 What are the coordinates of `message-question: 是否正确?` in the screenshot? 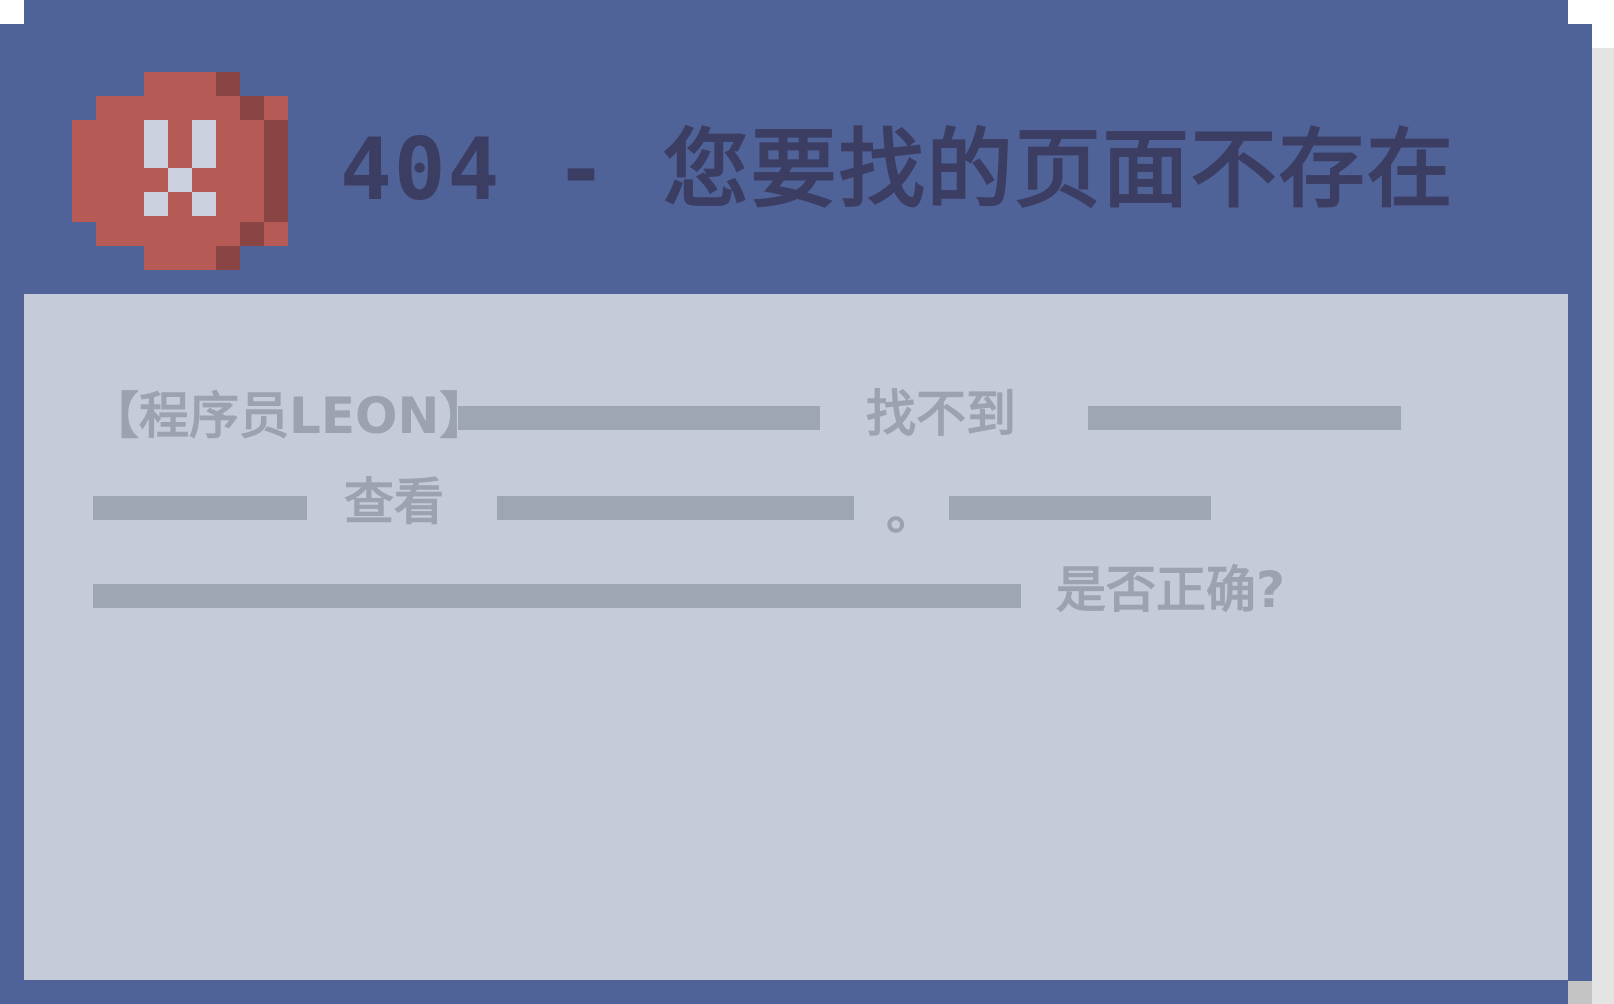 It's located at (1171, 590).